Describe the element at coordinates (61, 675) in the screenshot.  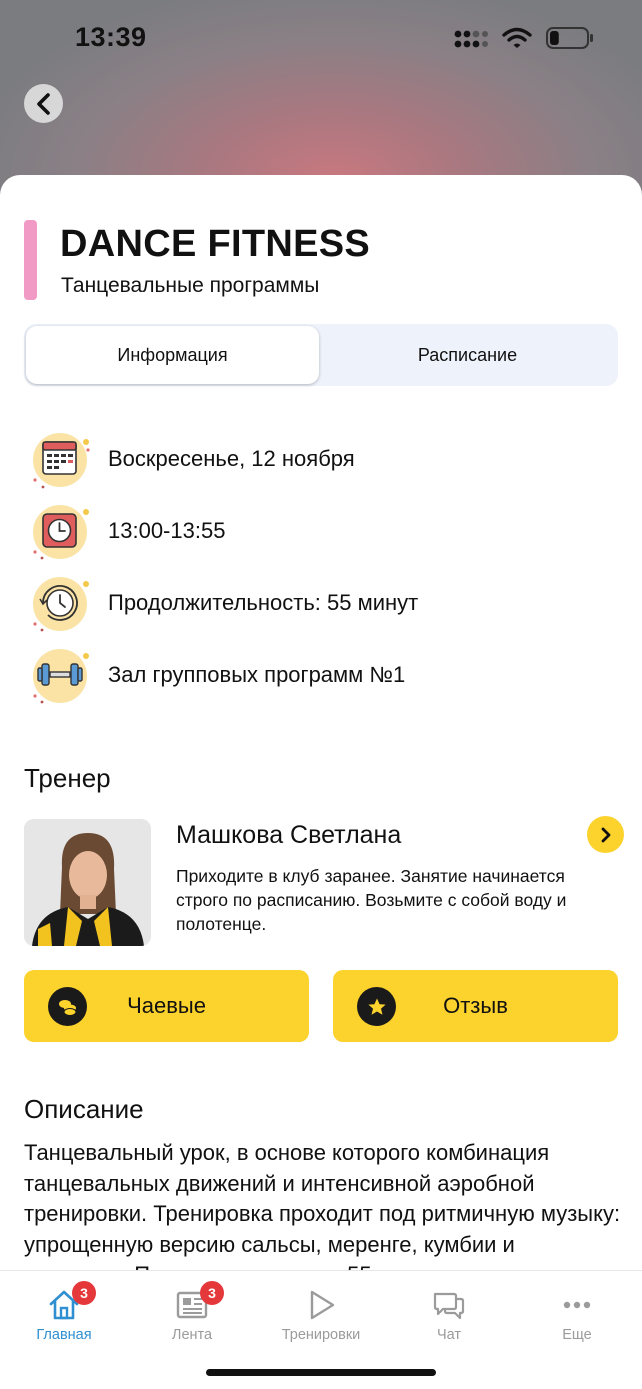
I see `dumbbell-icon` at that location.